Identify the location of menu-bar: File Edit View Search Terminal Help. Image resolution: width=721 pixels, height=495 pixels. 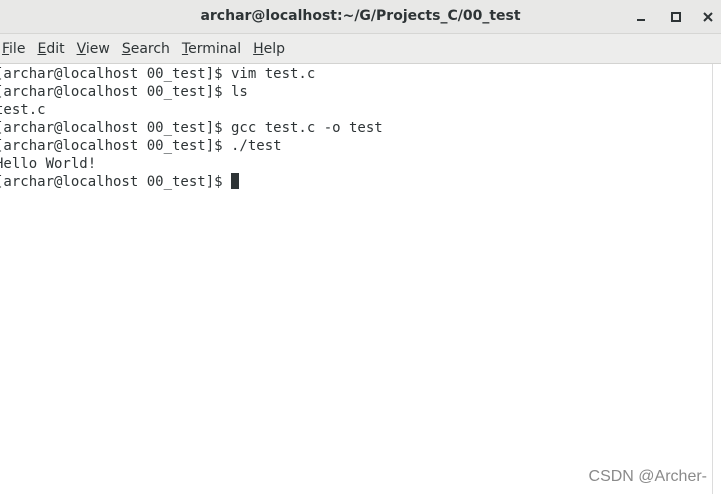
(360, 49).